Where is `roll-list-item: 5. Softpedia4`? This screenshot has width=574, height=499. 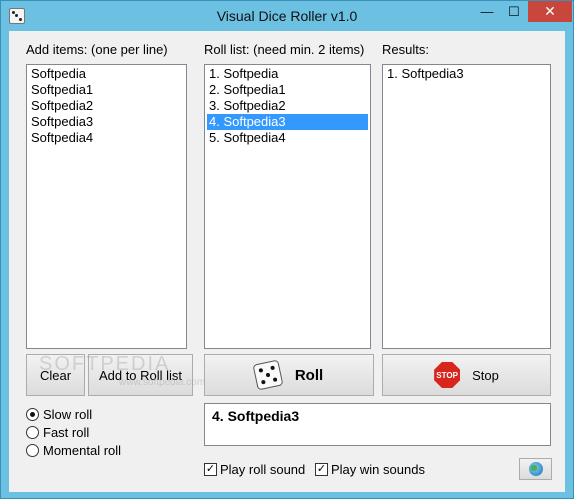
roll-list-item: 5. Softpedia4 is located at coordinates (287, 138).